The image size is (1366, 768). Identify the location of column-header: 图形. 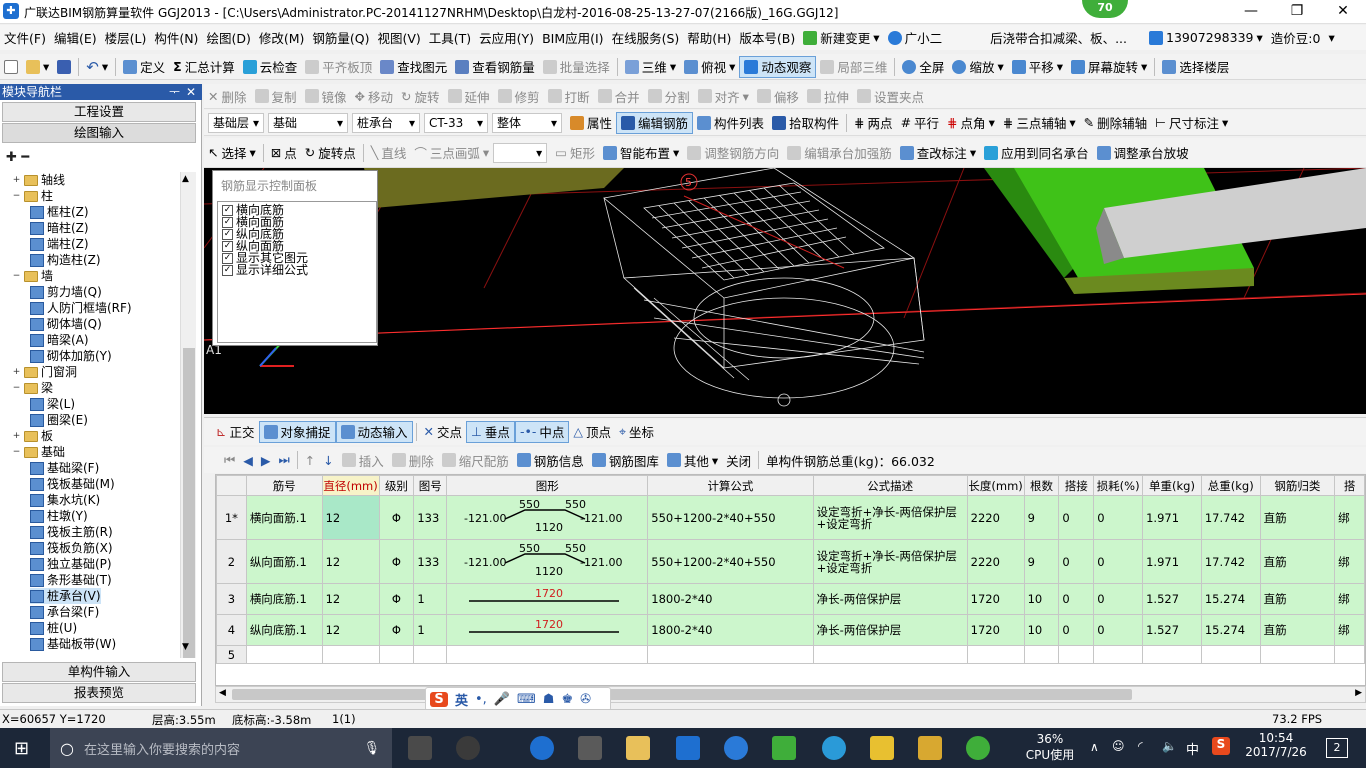
(547, 485).